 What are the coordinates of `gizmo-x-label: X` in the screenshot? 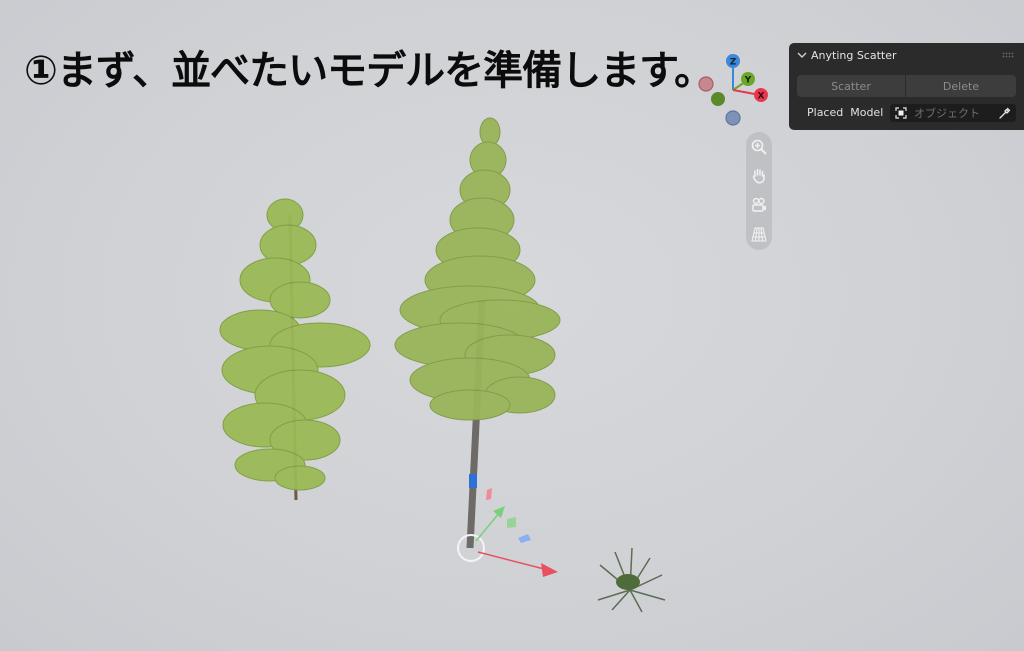 It's located at (761, 97).